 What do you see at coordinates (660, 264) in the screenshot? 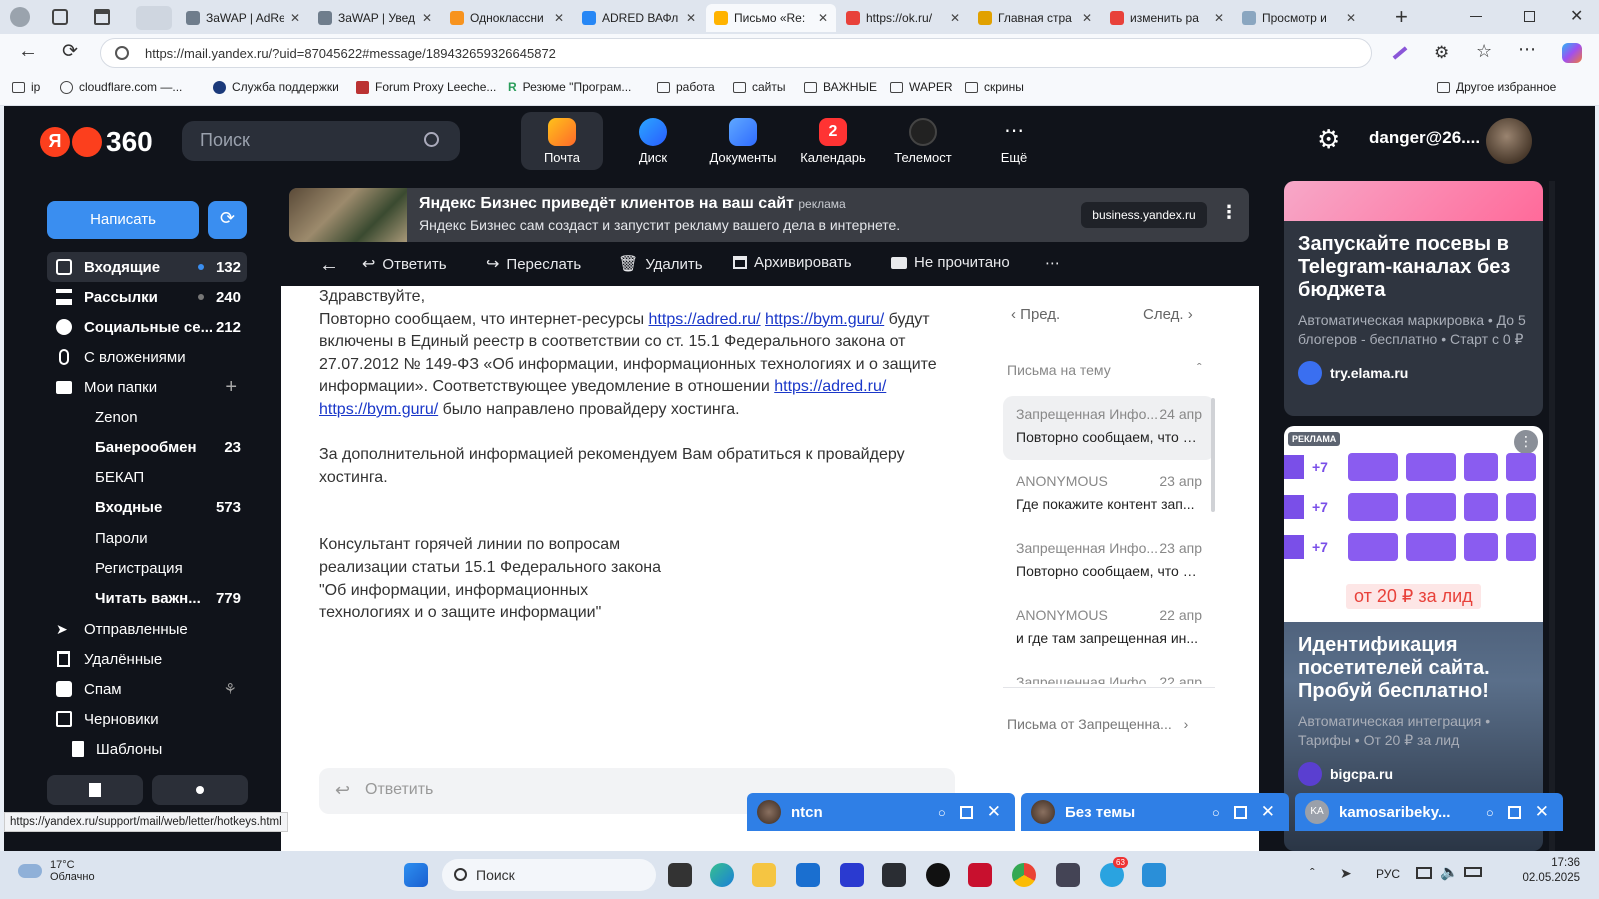
I see `delete-button: 🗑 Удалить` at bounding box center [660, 264].